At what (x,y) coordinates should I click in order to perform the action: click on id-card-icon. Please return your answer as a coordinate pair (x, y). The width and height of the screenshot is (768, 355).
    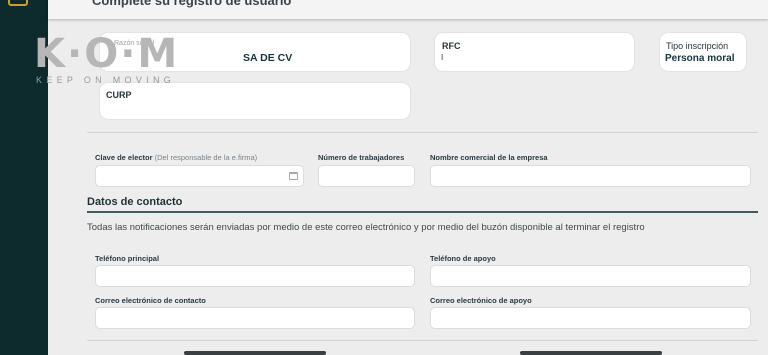
    Looking at the image, I should click on (293, 176).